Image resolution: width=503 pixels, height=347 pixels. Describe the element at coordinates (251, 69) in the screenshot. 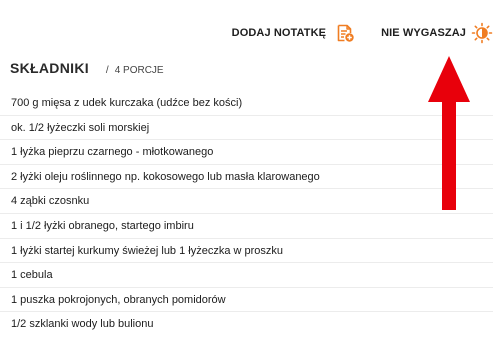

I see `ingredients-header: SKŁADNIKI / 4 PORCJE` at that location.